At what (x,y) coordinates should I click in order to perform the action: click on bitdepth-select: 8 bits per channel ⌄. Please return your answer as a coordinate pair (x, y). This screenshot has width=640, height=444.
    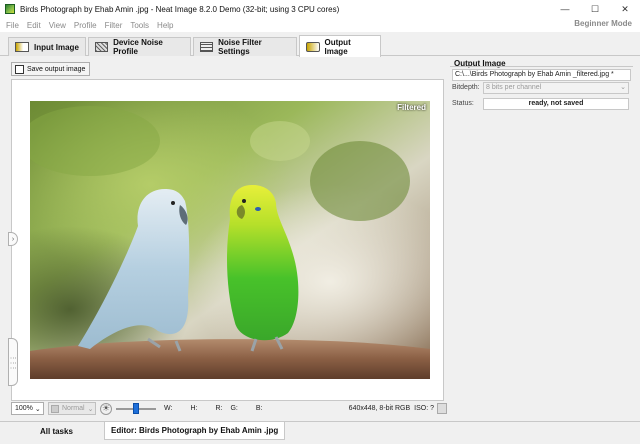
    Looking at the image, I should click on (556, 88).